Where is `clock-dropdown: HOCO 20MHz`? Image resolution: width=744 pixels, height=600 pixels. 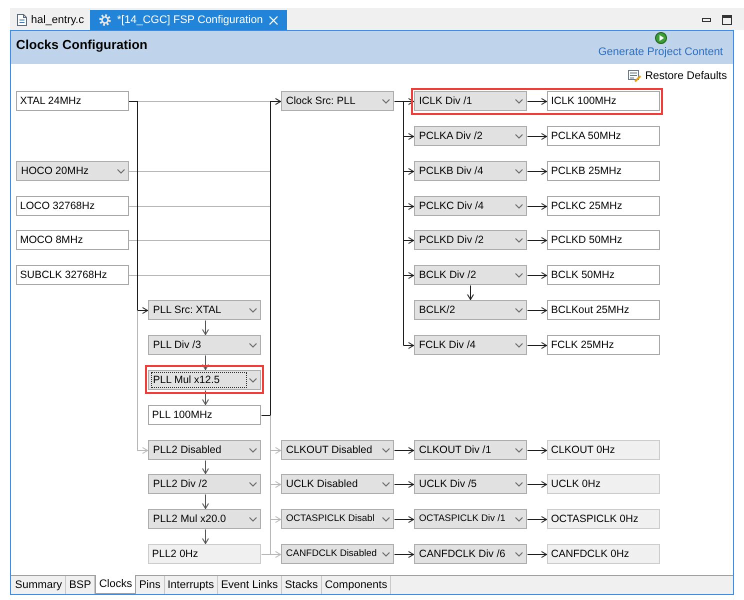 clock-dropdown: HOCO 20MHz is located at coordinates (72, 171).